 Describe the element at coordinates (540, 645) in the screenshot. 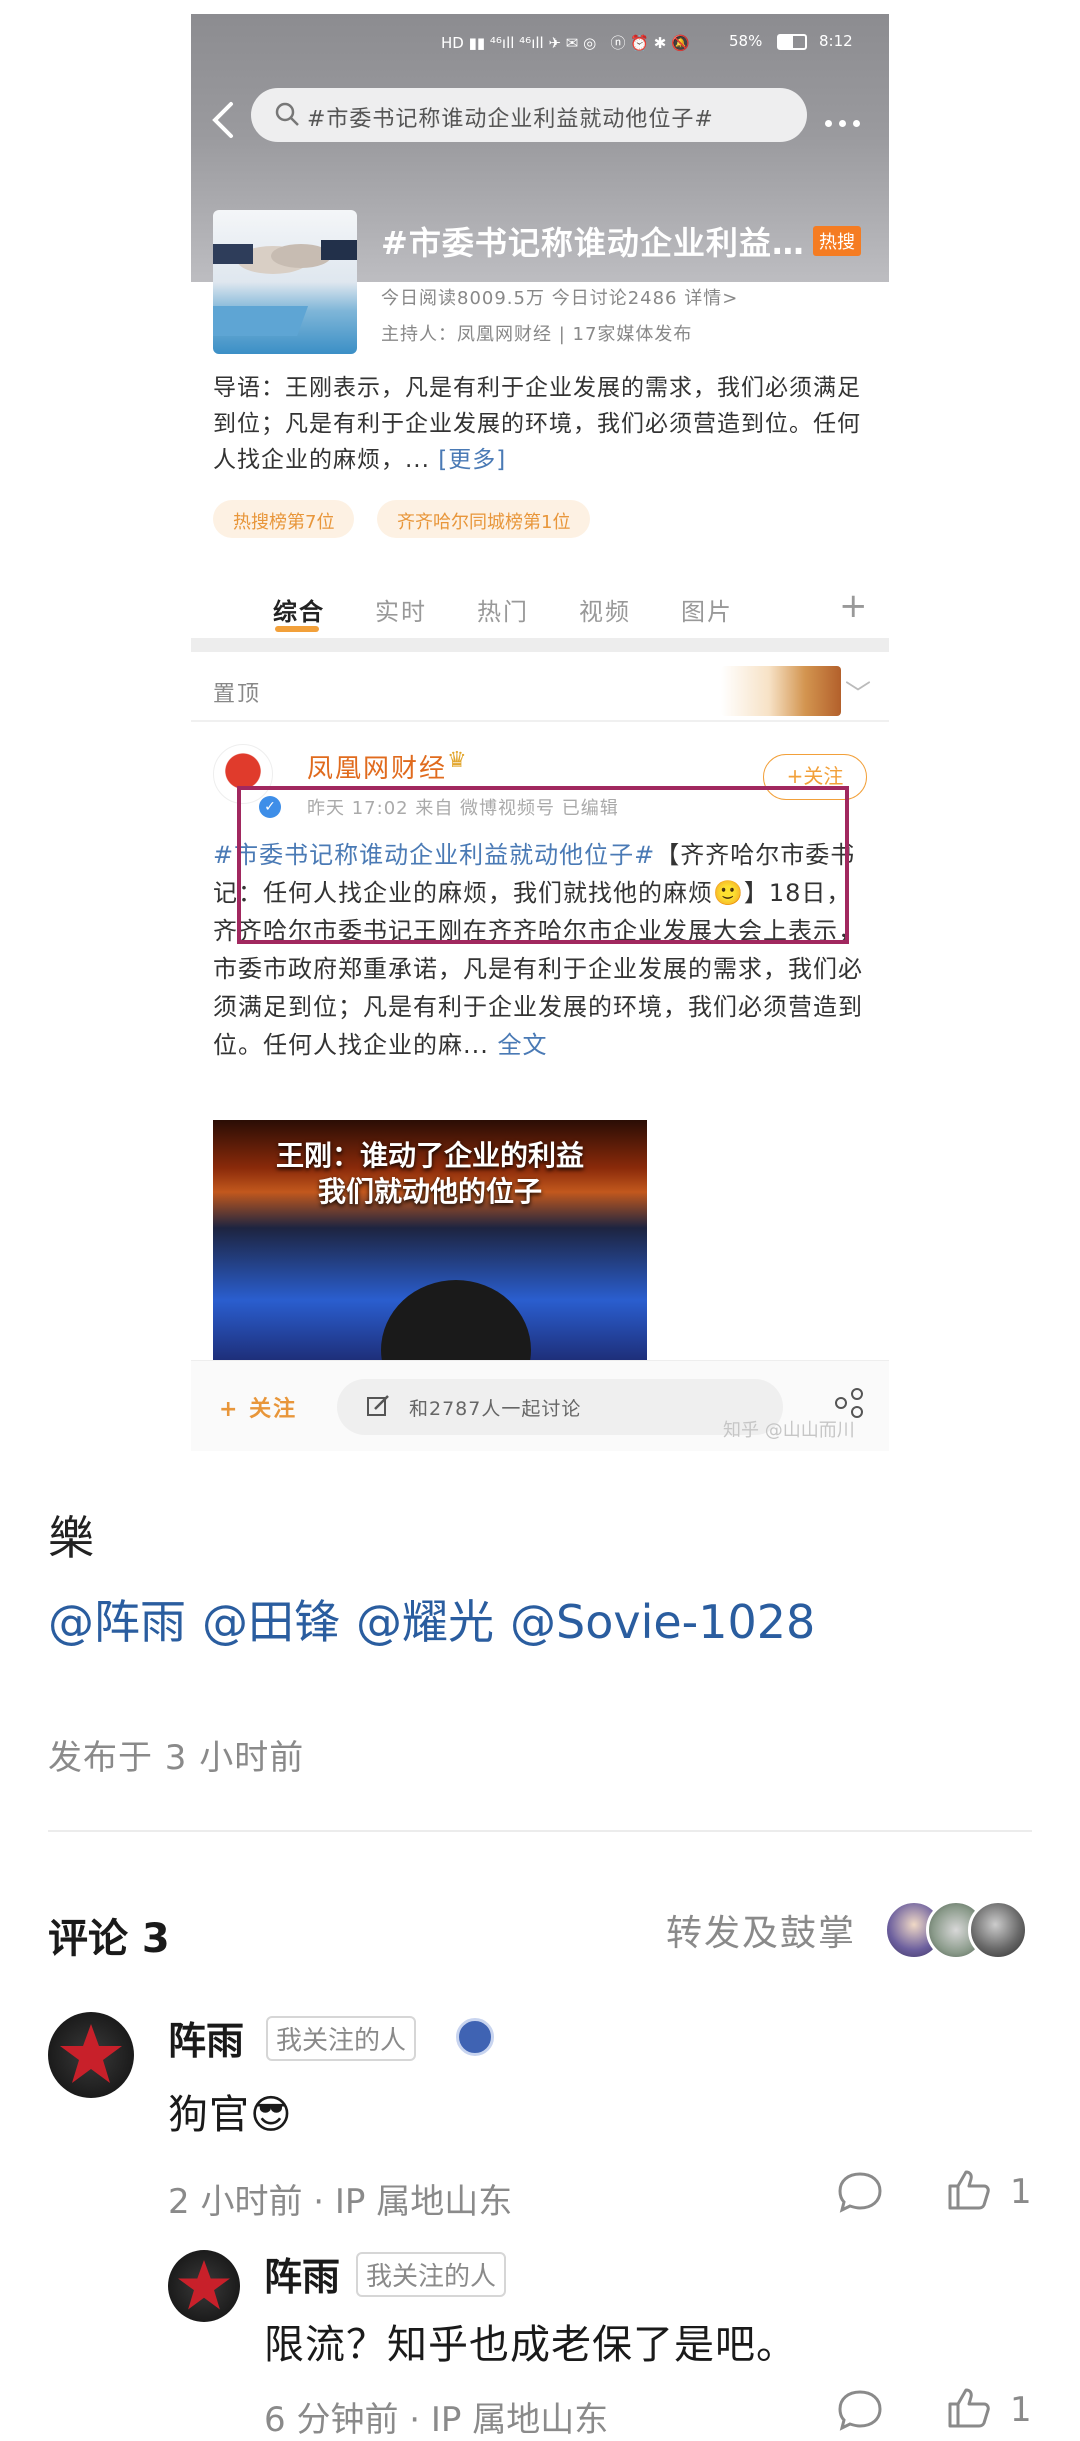

I see `section-divider` at that location.